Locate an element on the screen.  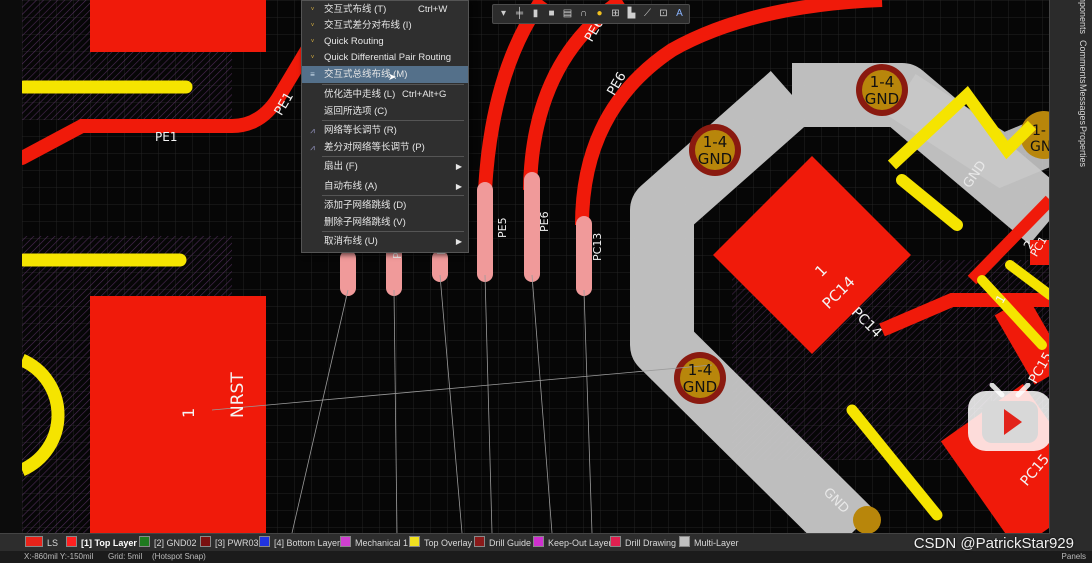
net-label-nrst: NRST is located at coordinates (238, 395).